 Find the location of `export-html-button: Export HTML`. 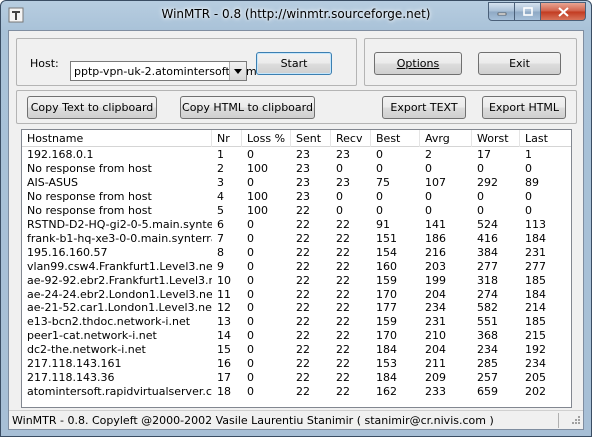

export-html-button: Export HTML is located at coordinates (524, 107).